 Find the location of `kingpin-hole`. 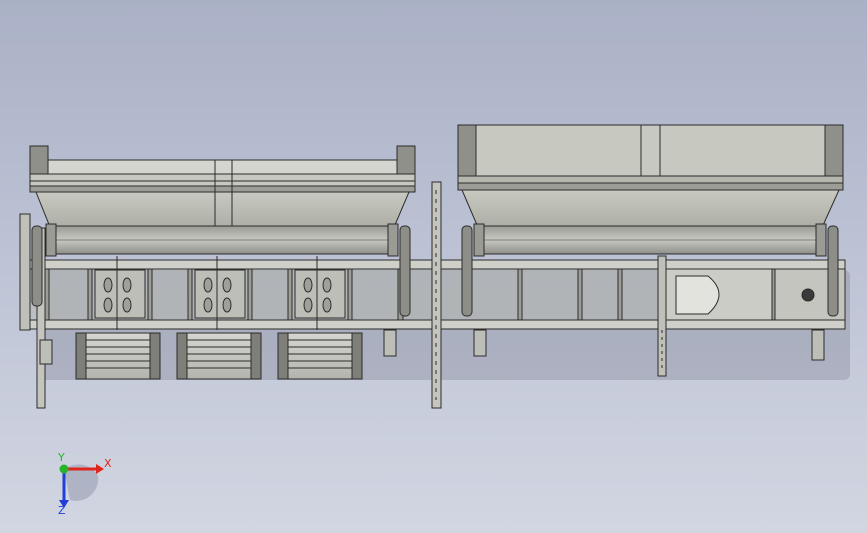

kingpin-hole is located at coordinates (808, 295).